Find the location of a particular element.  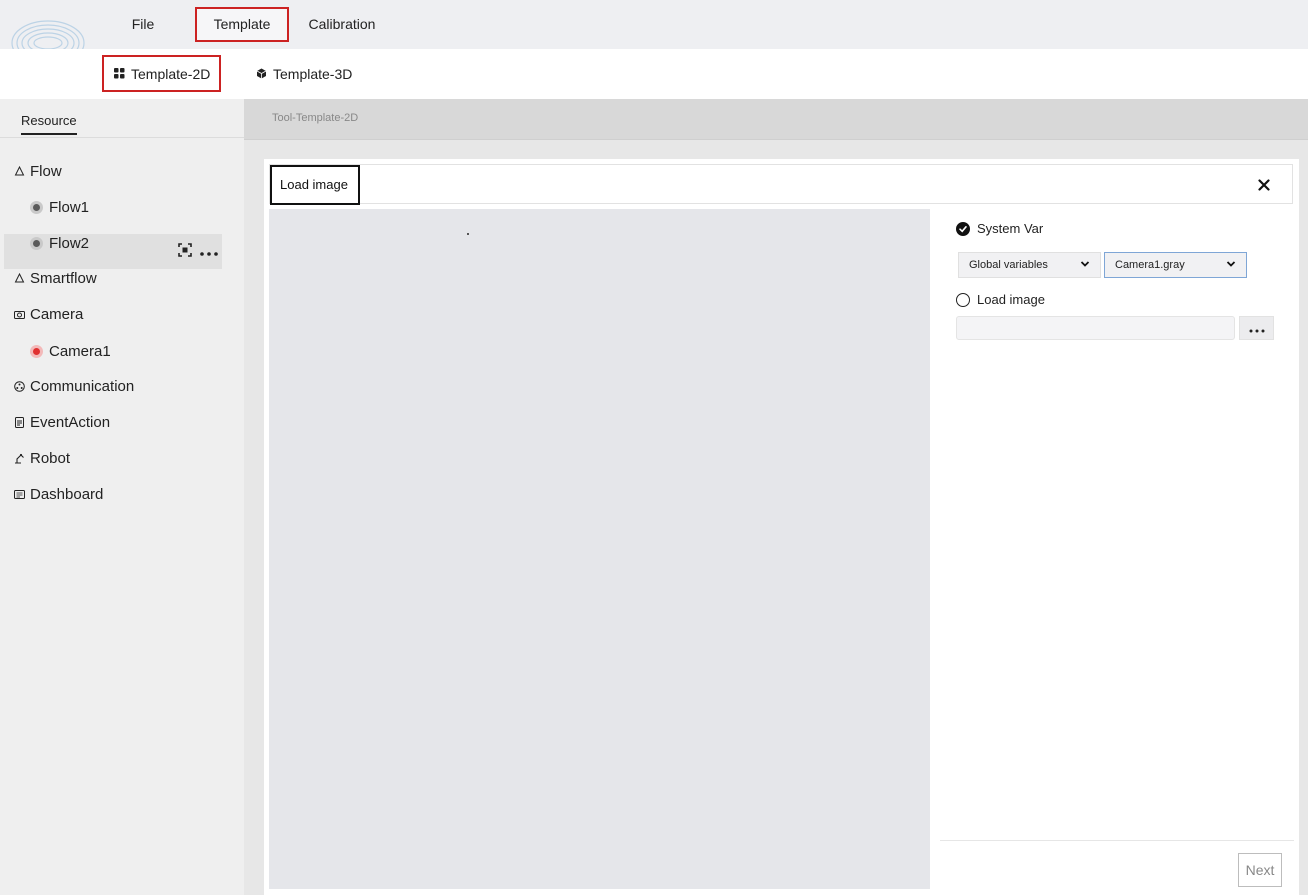

tree-item-dashboard: Dashboard is located at coordinates (58, 494).